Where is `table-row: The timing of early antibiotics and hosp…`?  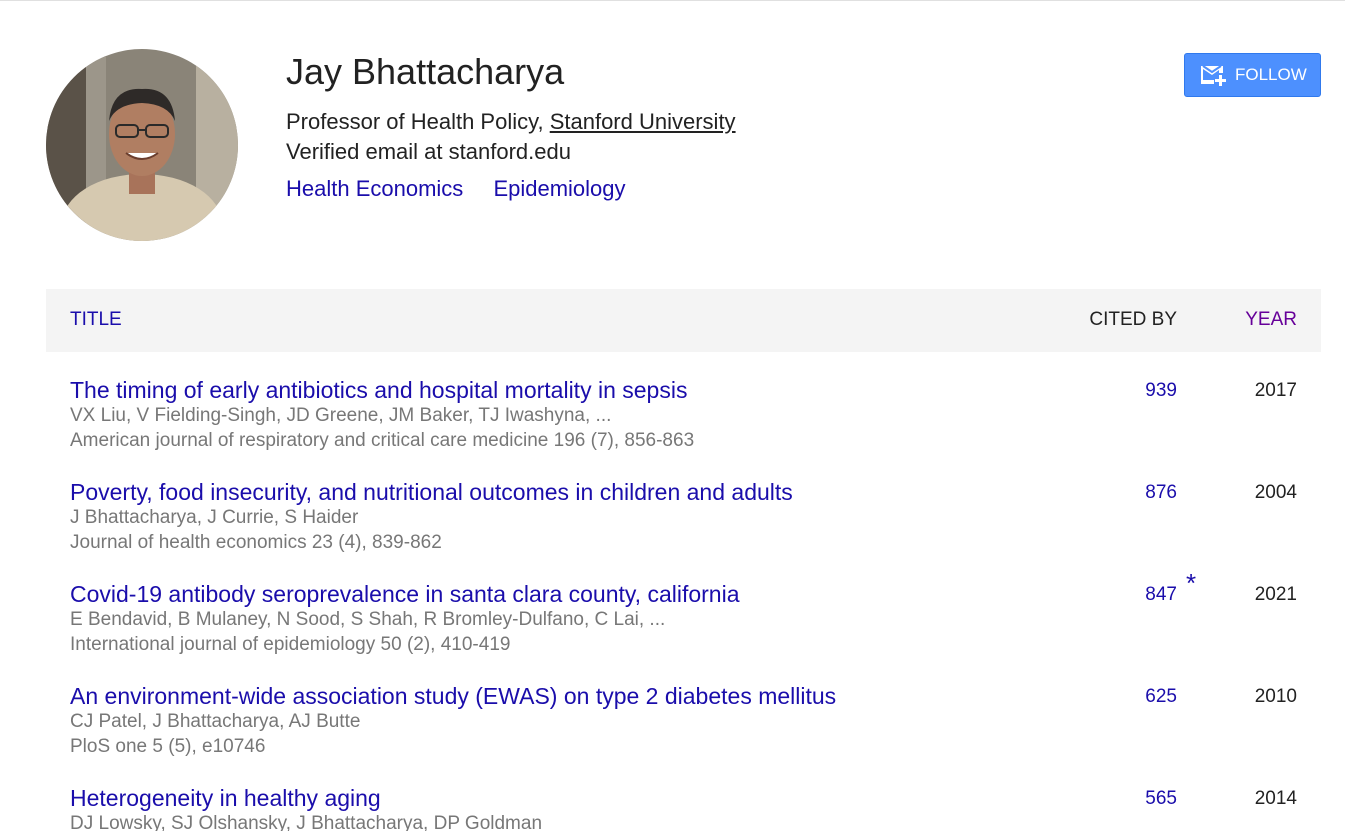 table-row: The timing of early antibiotics and hosp… is located at coordinates (683, 428).